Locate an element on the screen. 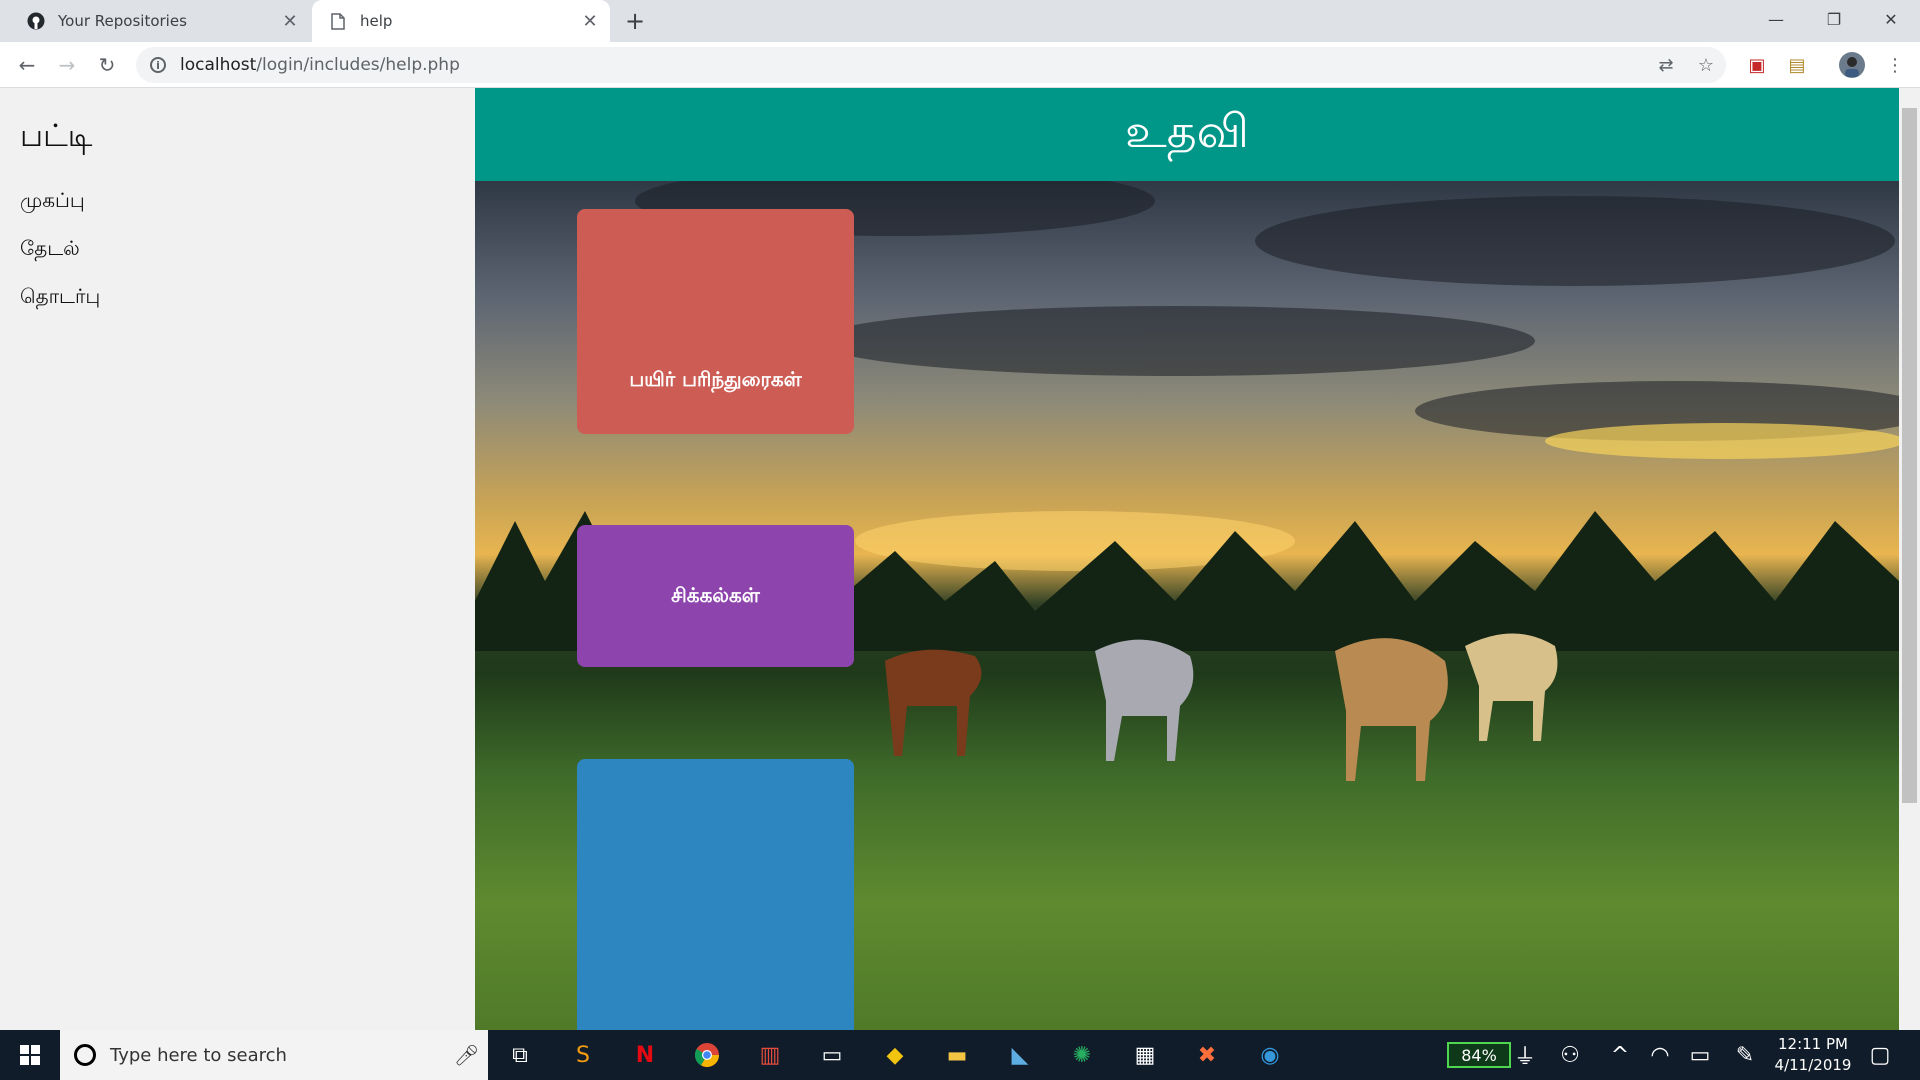 This screenshot has width=1920, height=1080. github-icon is located at coordinates (36, 21).